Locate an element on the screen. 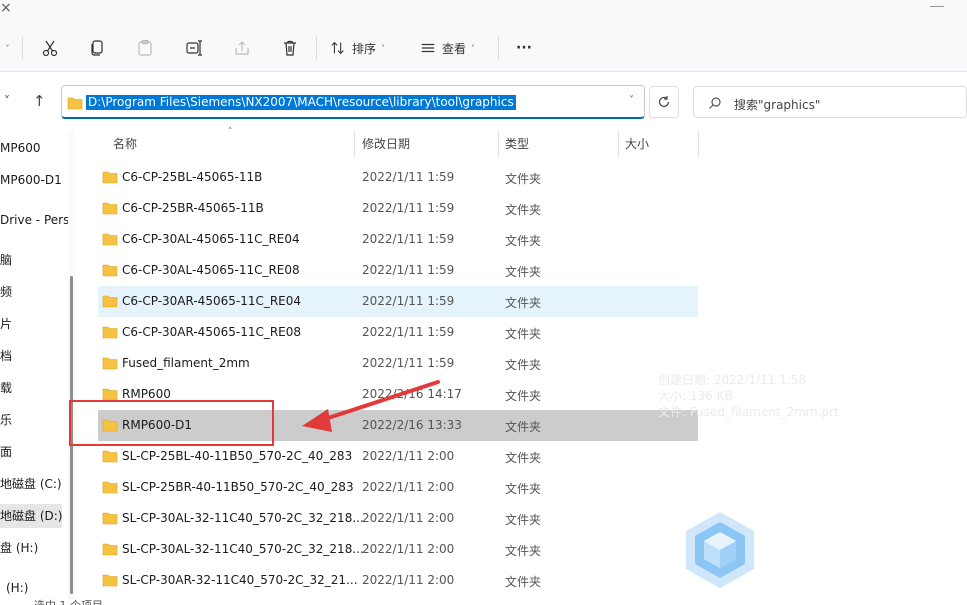 The image size is (967, 605). nav-item: MP600 is located at coordinates (20, 148).